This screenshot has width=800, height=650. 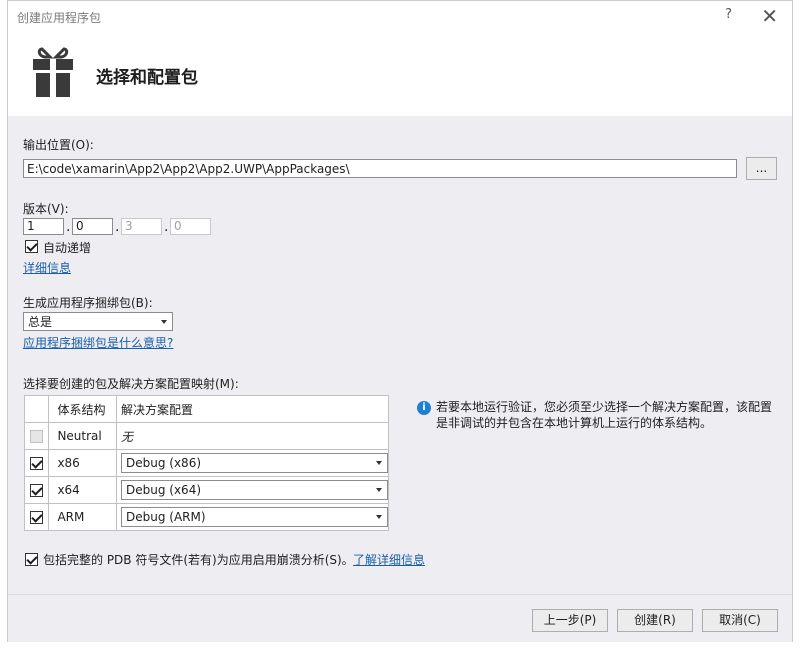 I want to click on page-title: 选择和配置包, so click(x=147, y=78).